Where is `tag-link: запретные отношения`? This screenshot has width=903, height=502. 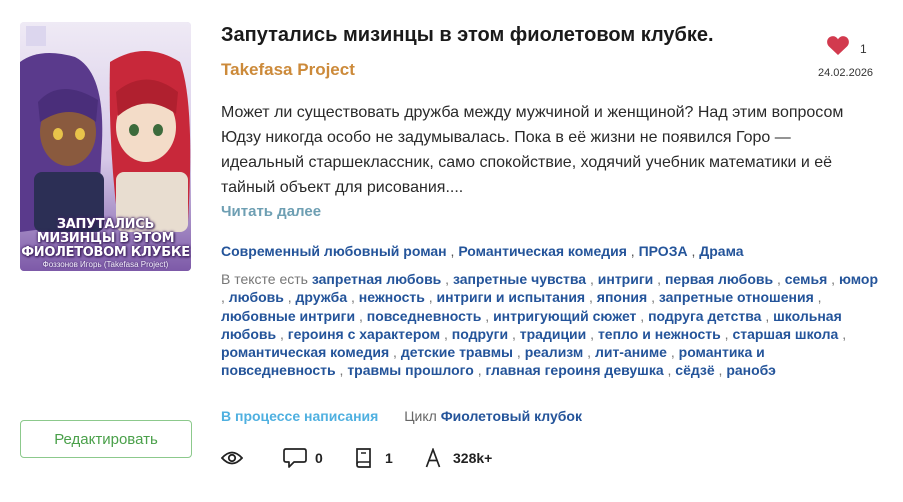 tag-link: запретные отношения is located at coordinates (736, 297).